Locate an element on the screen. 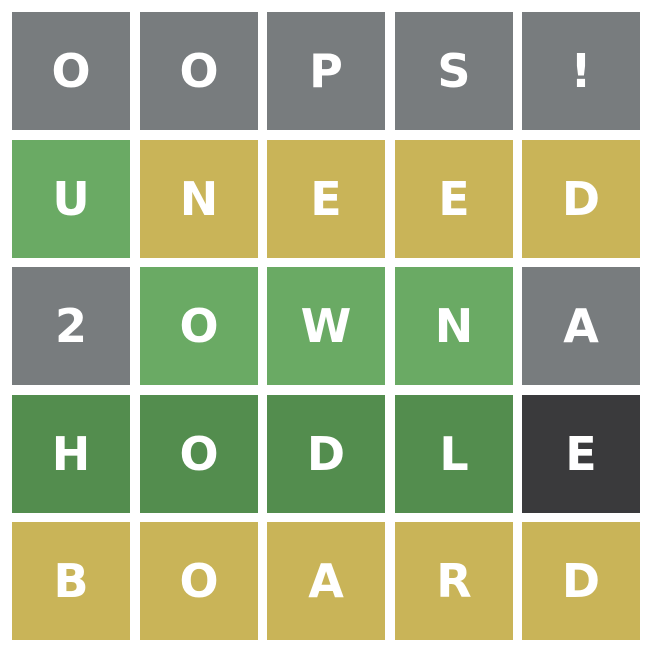 This screenshot has width=650, height=650. tile-r5-c4: R is located at coordinates (454, 581).